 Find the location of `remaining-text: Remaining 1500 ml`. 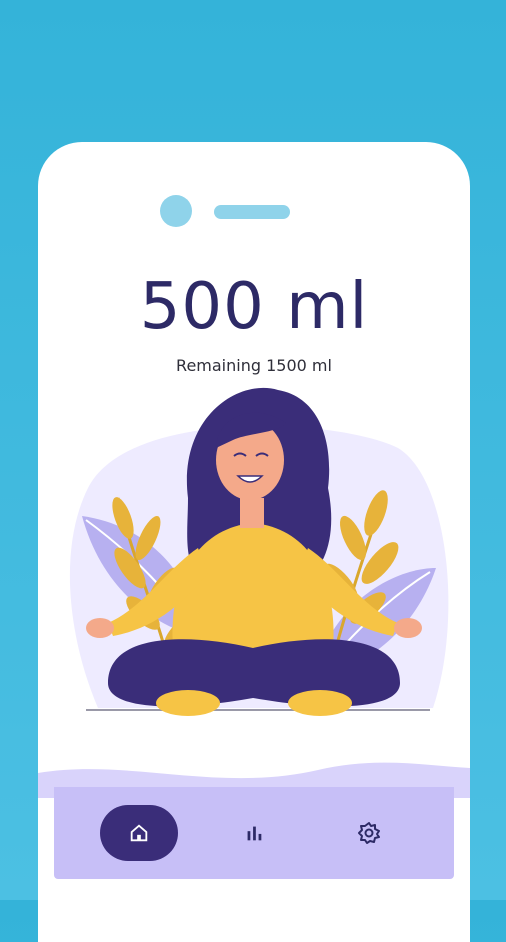

remaining-text: Remaining 1500 ml is located at coordinates (254, 365).